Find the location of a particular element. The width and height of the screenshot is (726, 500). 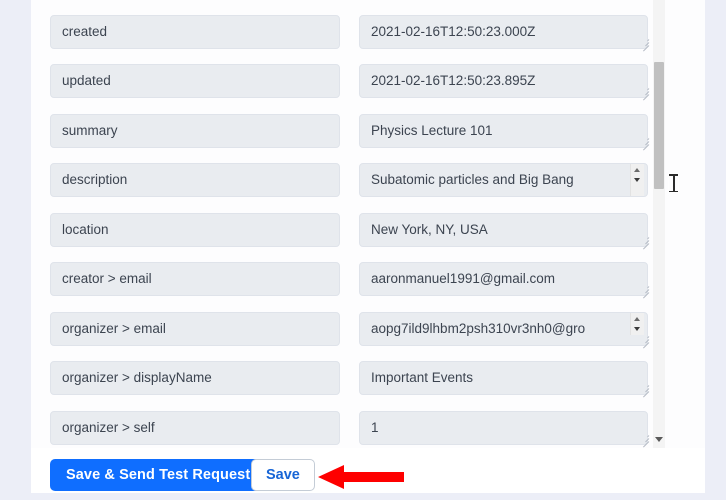

mapping-row: location New York, NY, USA is located at coordinates (360, 231).